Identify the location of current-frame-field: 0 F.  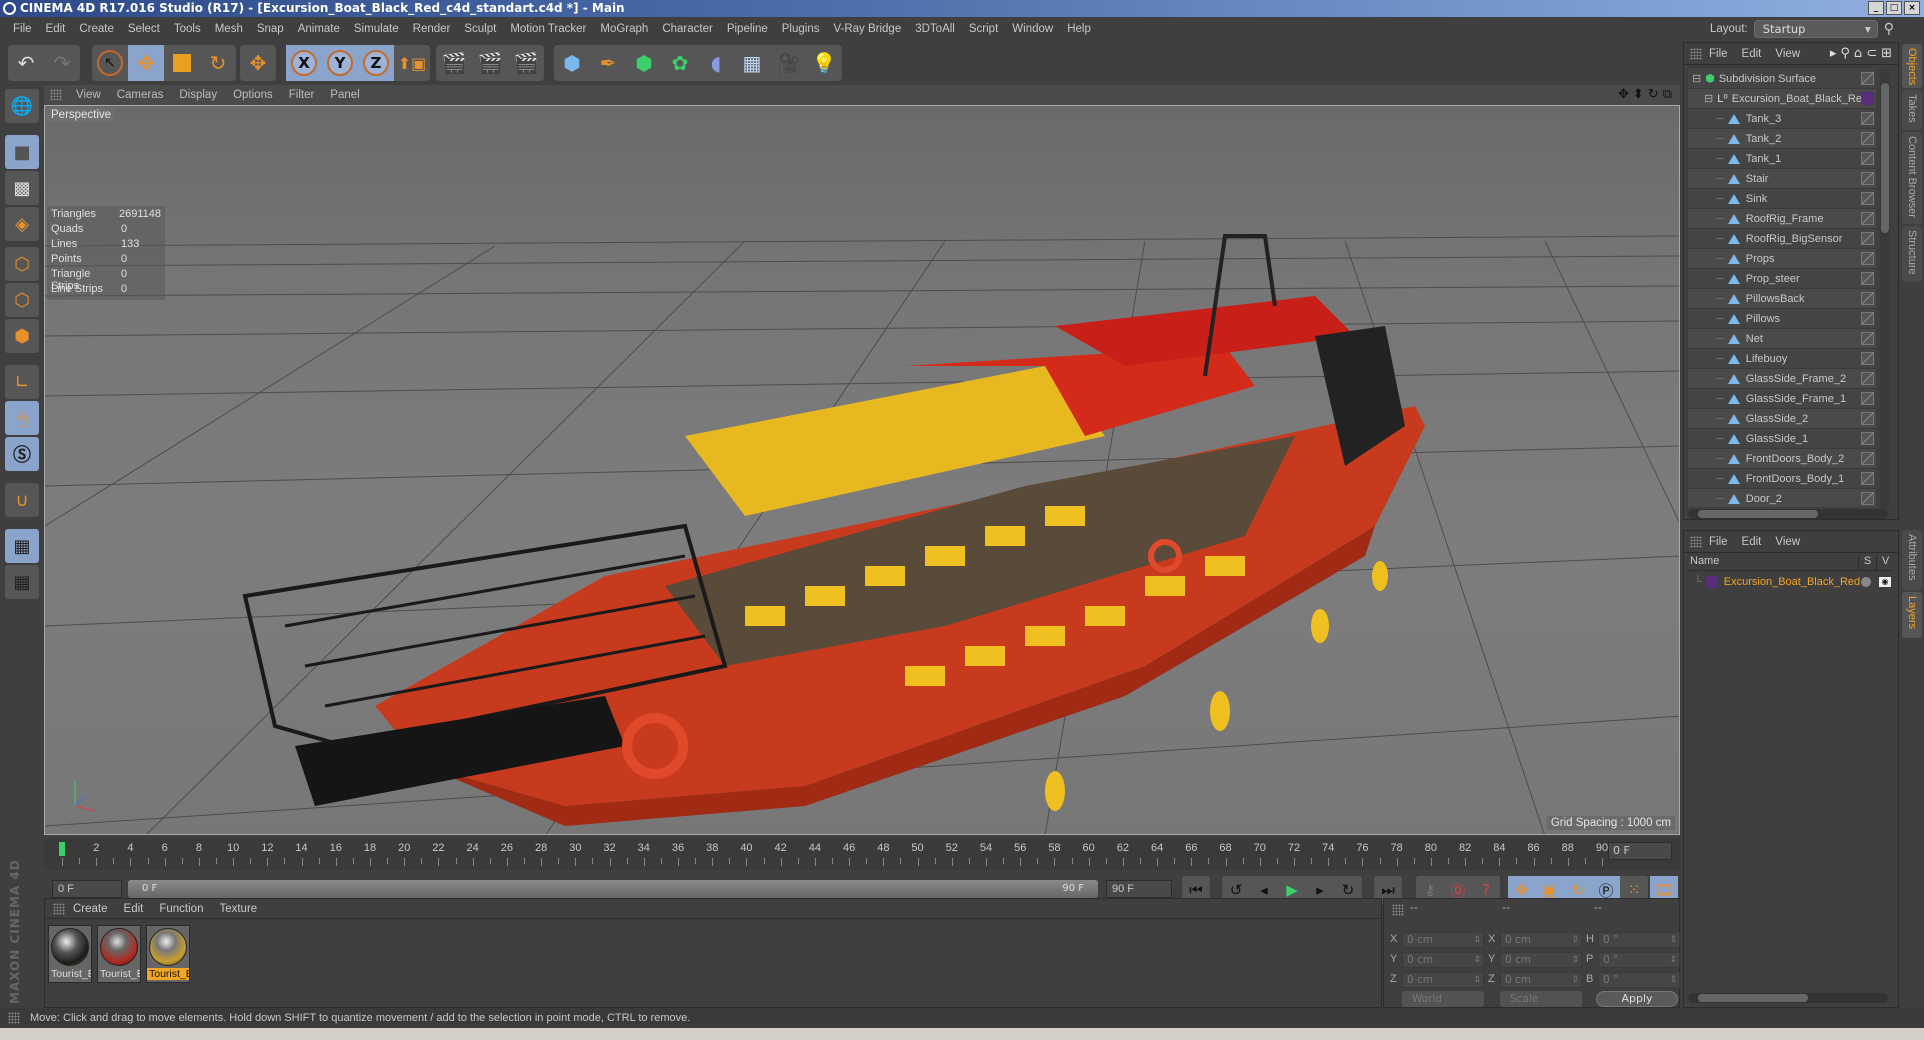
(1640, 851).